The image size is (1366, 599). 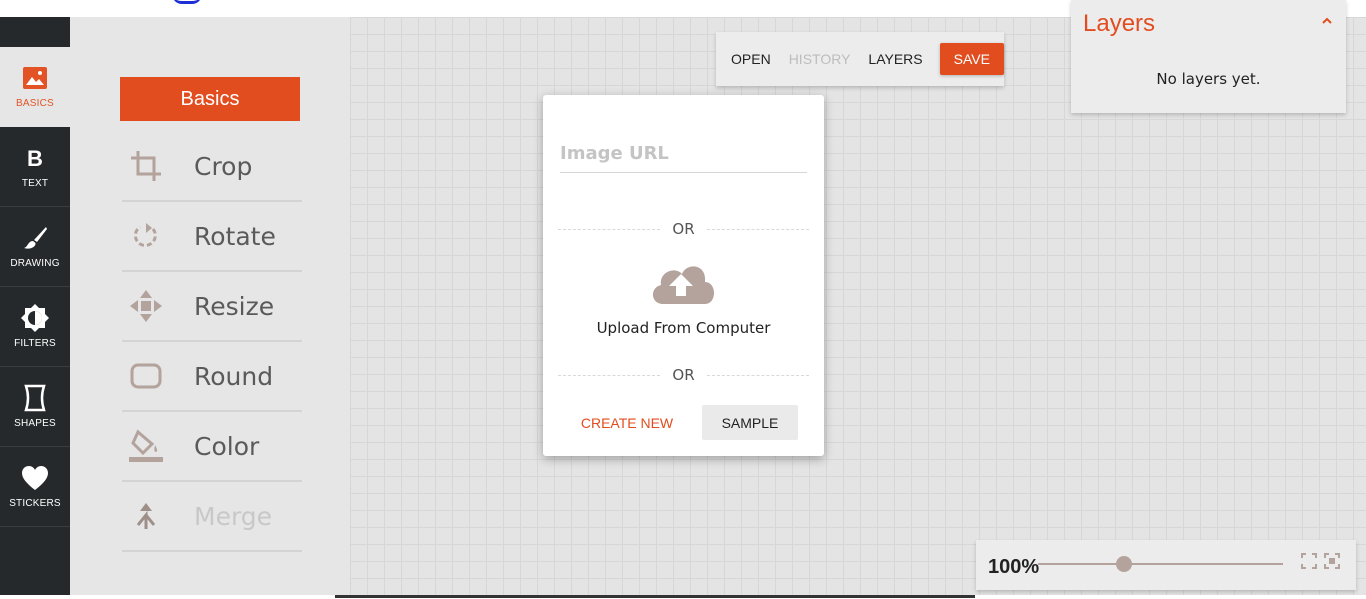 I want to click on tool-rotate: Rotate, so click(x=212, y=237).